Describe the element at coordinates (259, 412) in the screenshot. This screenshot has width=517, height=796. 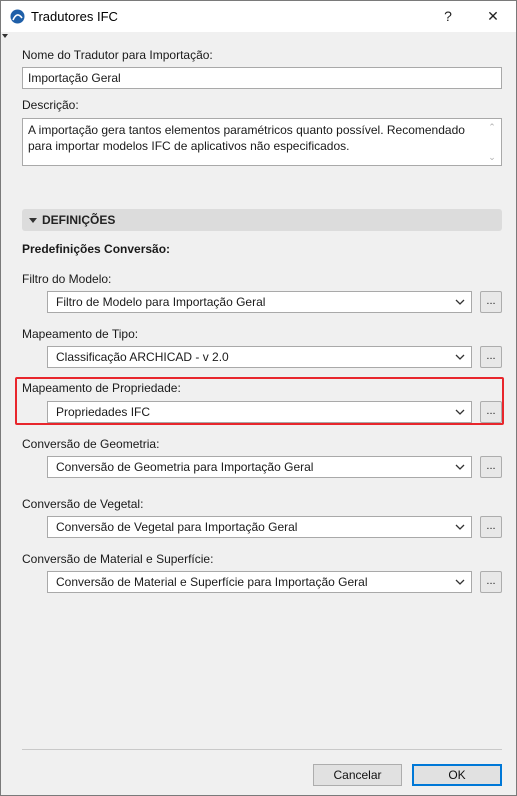
I see `property-mapping-dropdown: Propriedades IFC` at that location.